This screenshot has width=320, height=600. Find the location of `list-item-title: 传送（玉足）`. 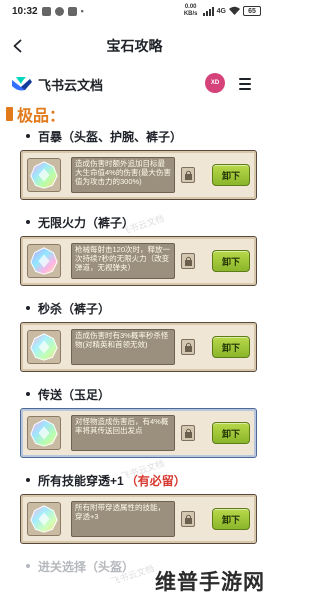

list-item-title: 传送（玉足） is located at coordinates (134, 394).